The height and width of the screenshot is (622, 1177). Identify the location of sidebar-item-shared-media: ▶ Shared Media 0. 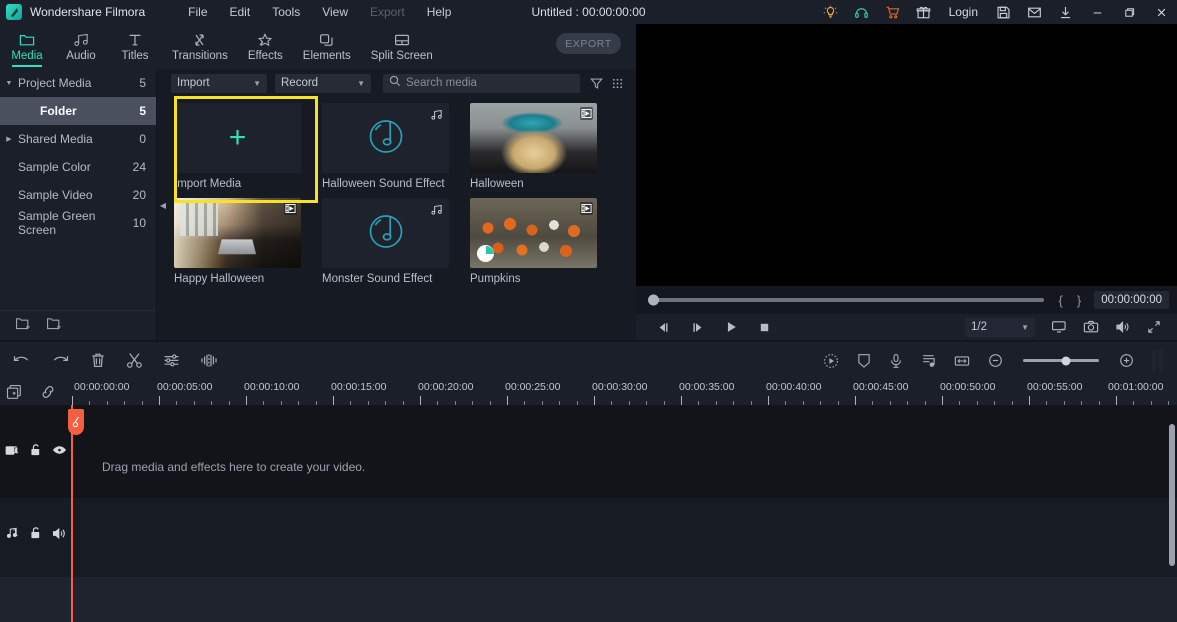
(78, 139).